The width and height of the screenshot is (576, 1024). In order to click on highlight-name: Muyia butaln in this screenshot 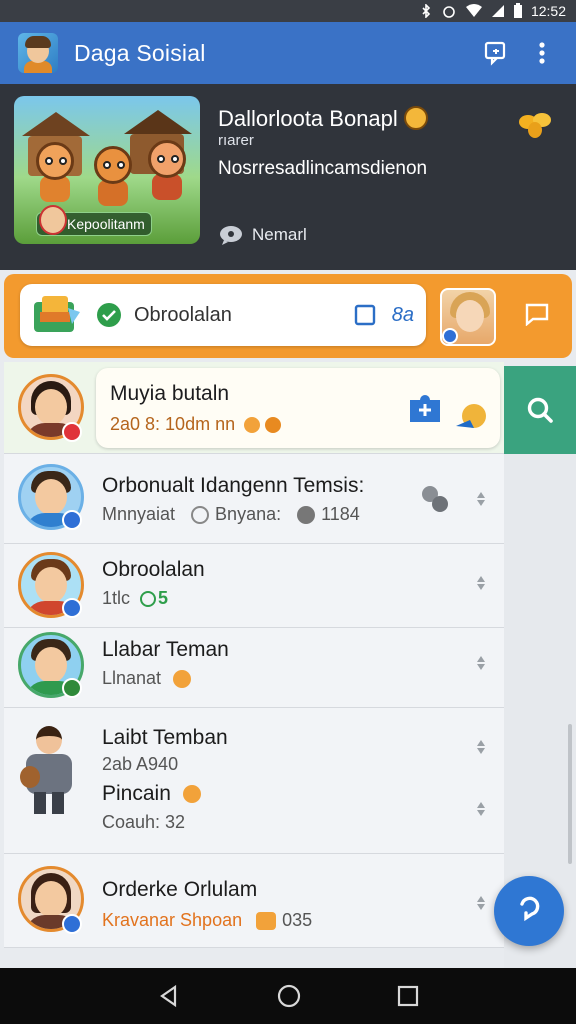, I will do `click(170, 393)`.